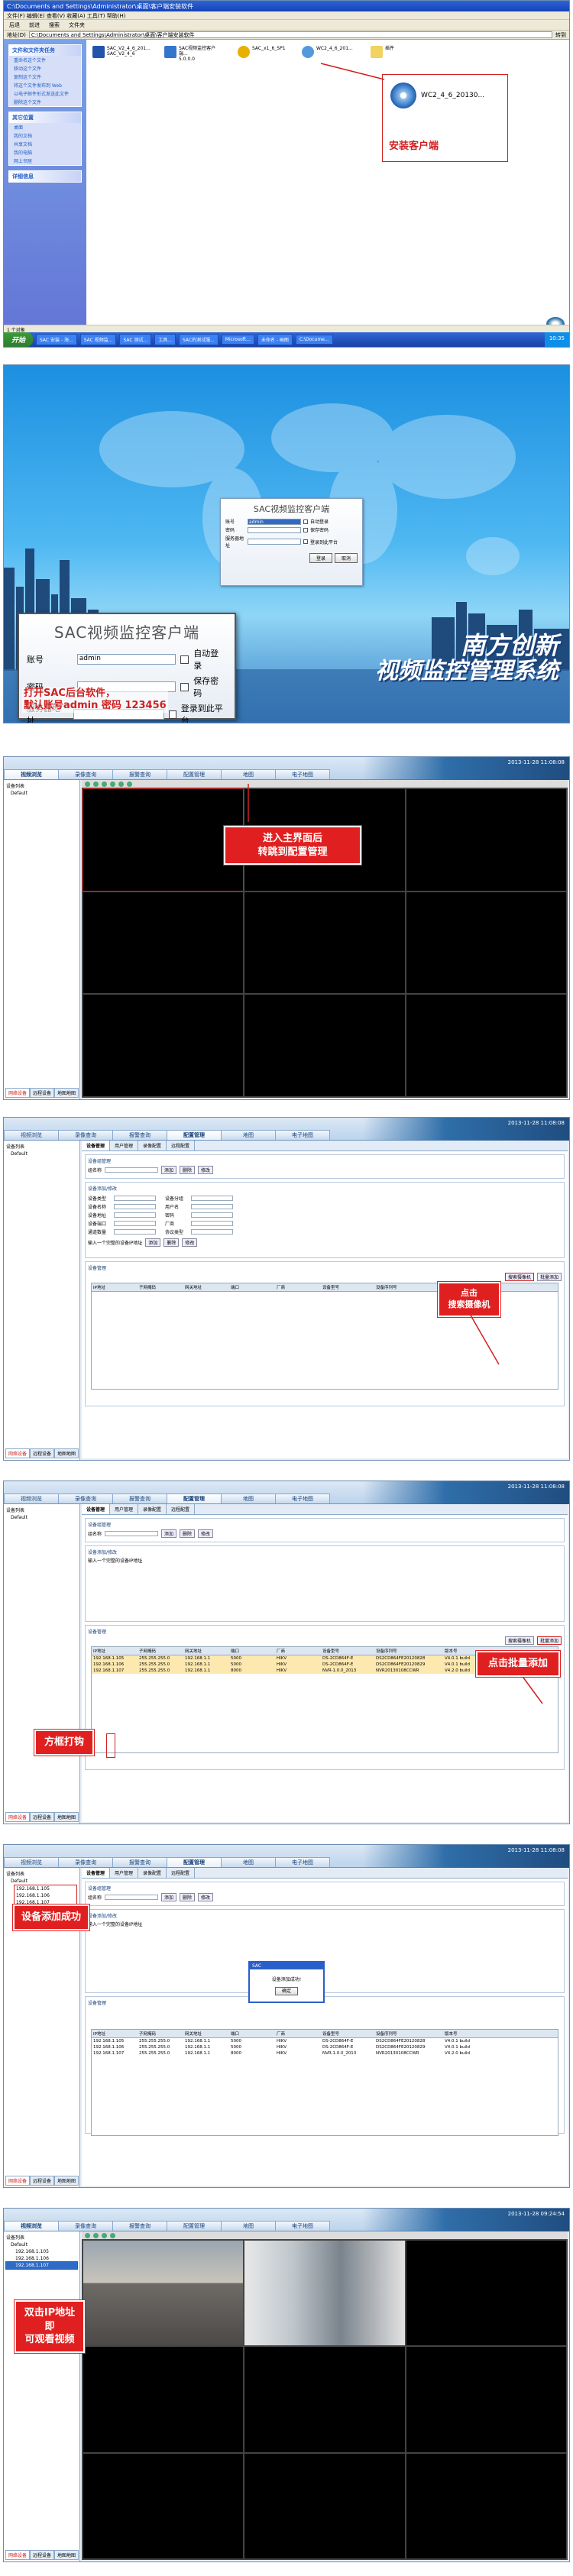  Describe the element at coordinates (34, 24) in the screenshot. I see `forward-button: 前进` at that location.